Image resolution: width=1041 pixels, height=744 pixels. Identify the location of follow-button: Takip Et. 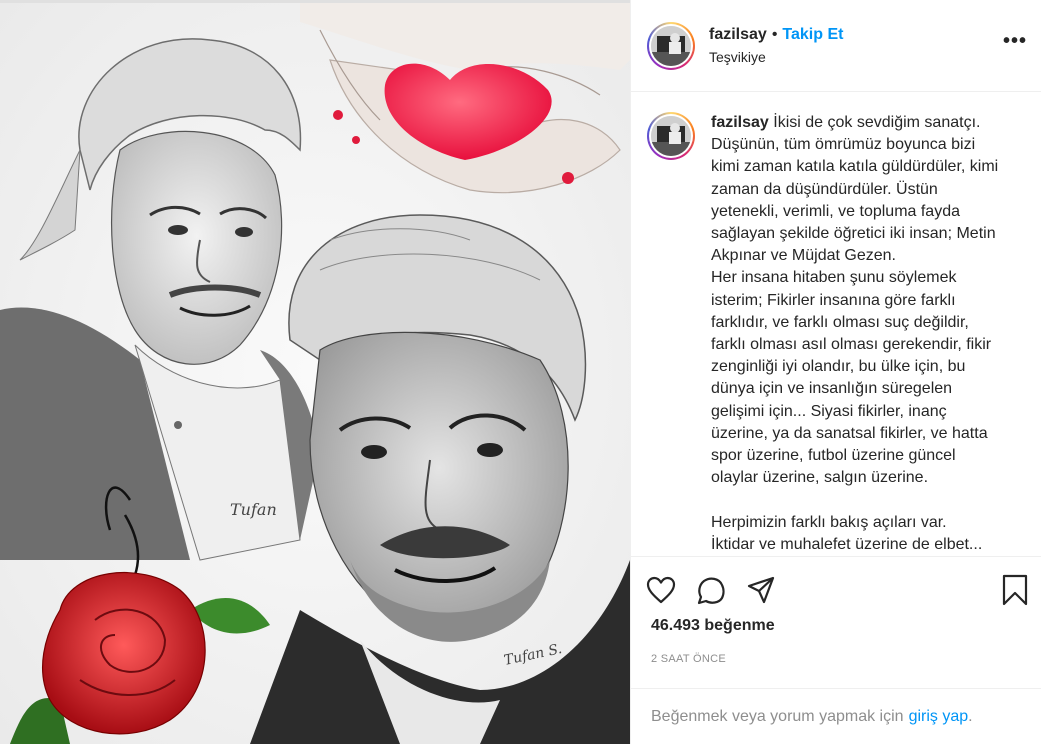
(812, 35).